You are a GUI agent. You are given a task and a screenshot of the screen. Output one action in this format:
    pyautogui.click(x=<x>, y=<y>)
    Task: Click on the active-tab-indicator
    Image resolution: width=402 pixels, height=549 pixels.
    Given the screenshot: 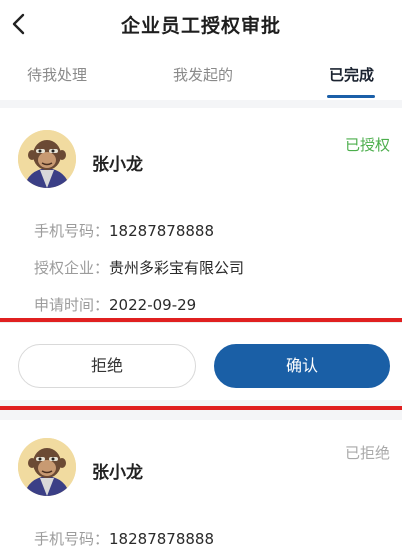 What is the action you would take?
    pyautogui.click(x=351, y=96)
    